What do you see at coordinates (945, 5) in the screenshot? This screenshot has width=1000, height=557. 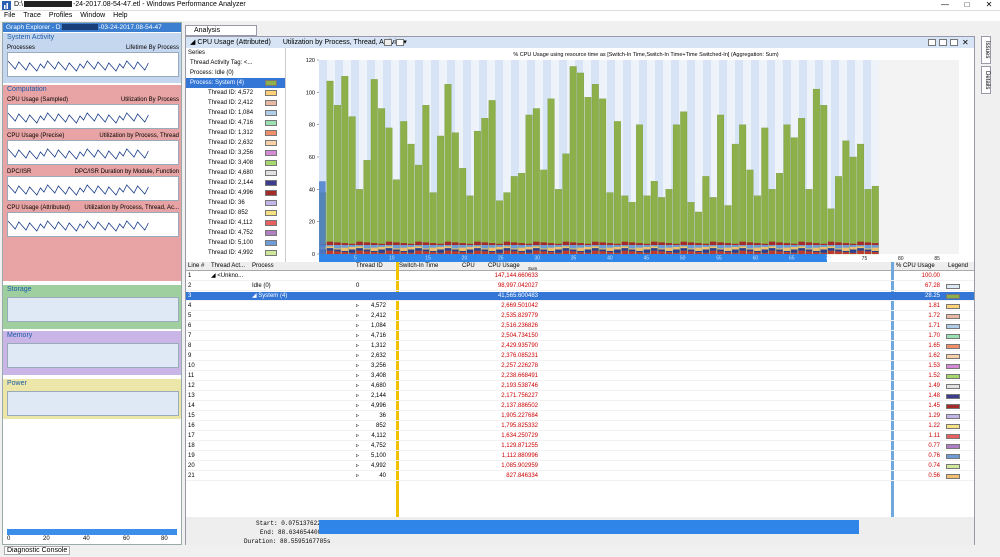 I see `minimize-button: —` at bounding box center [945, 5].